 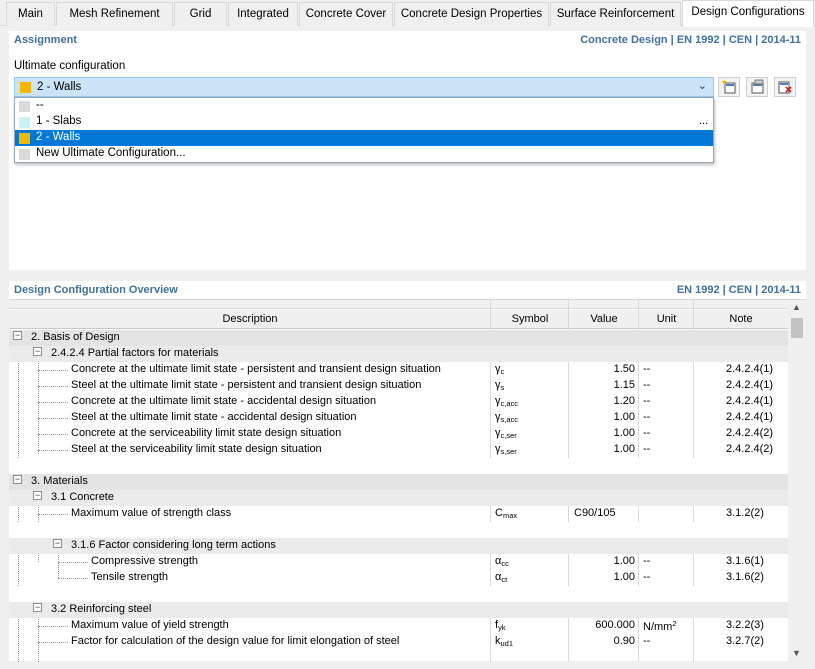 What do you see at coordinates (595, 513) in the screenshot?
I see `row-value: C90/105` at bounding box center [595, 513].